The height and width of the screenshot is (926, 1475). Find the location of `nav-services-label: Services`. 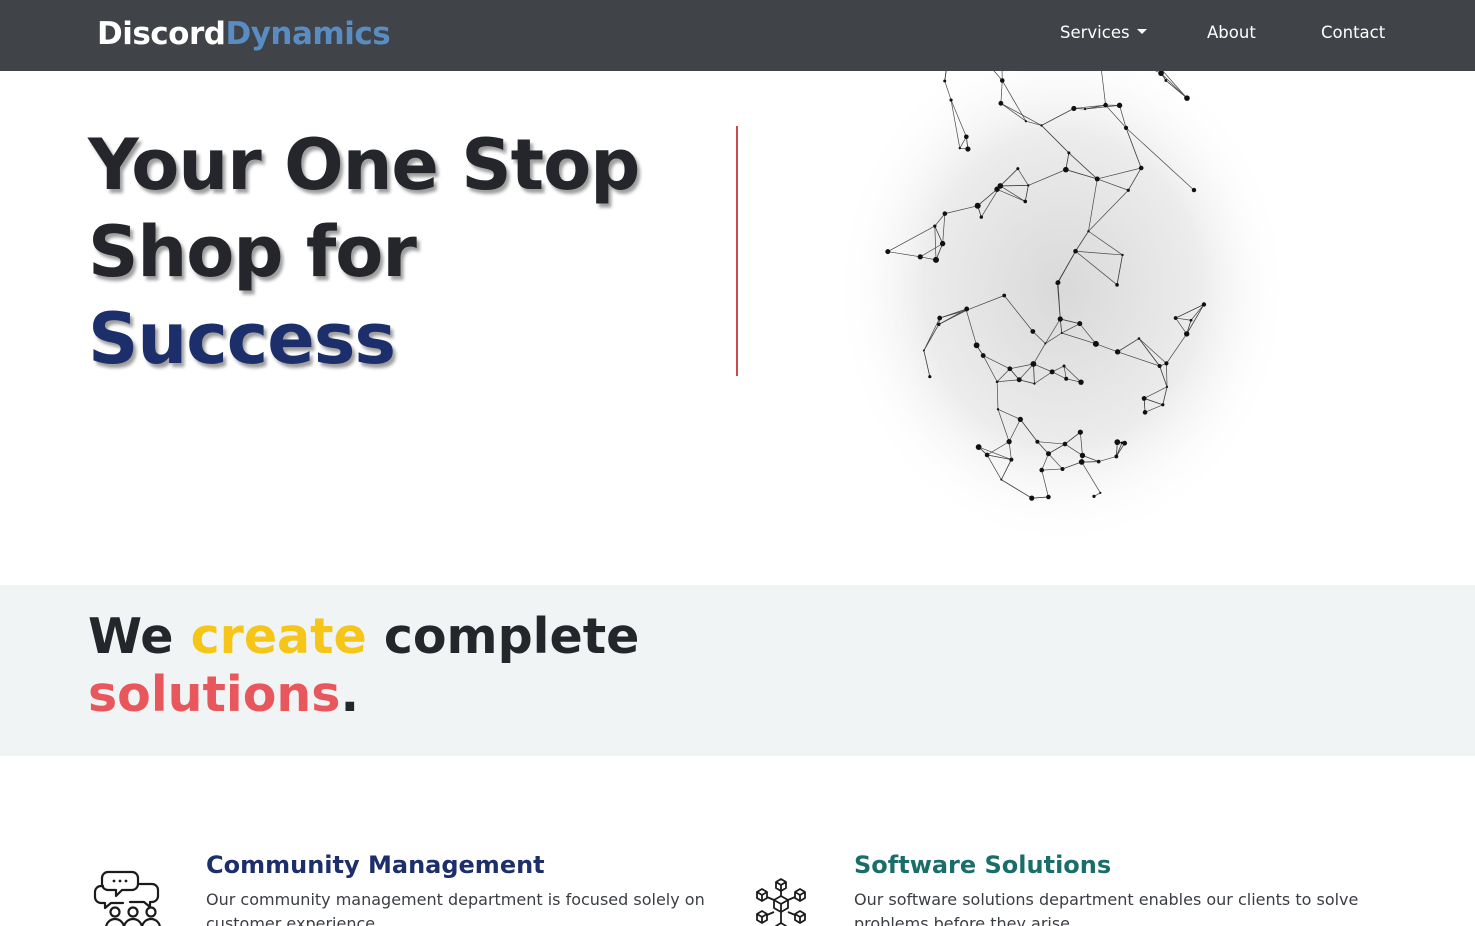

nav-services-label: Services is located at coordinates (1095, 32).